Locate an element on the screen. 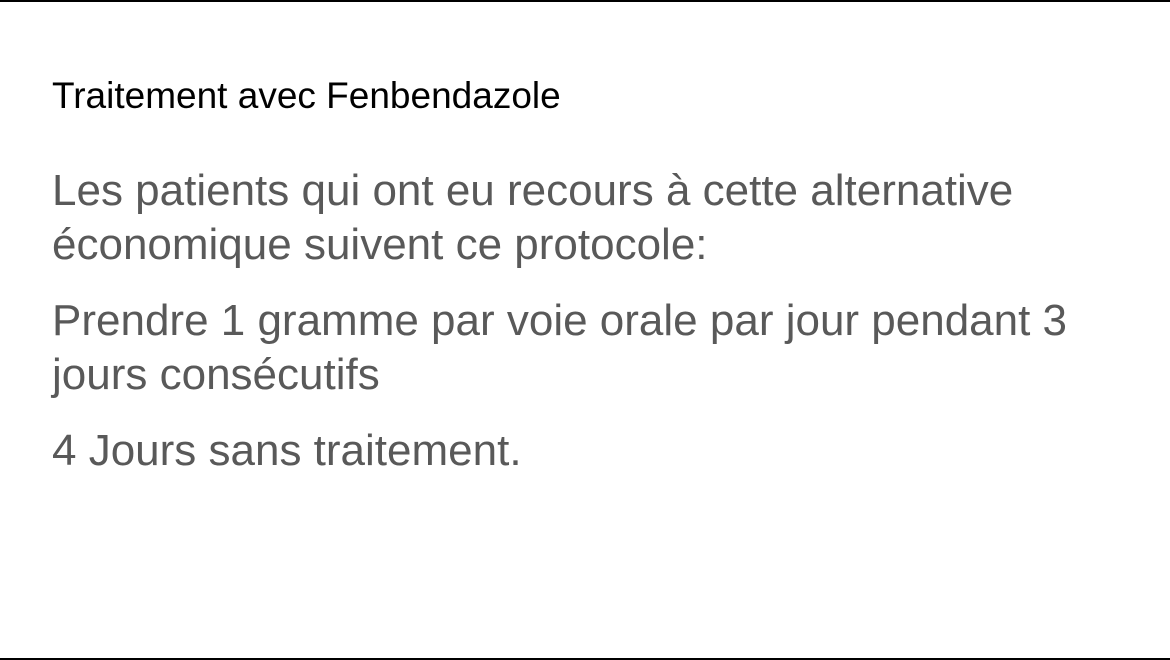 This screenshot has height=660, width=1170. body-paragraph: 4 Jours sans traitement. is located at coordinates (287, 450).